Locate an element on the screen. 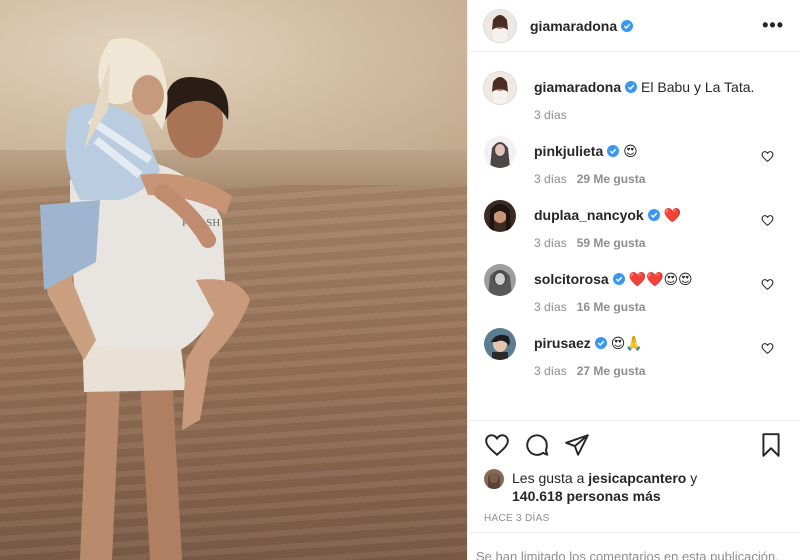 This screenshot has width=800, height=560. share-paper-plane-icon is located at coordinates (577, 445).